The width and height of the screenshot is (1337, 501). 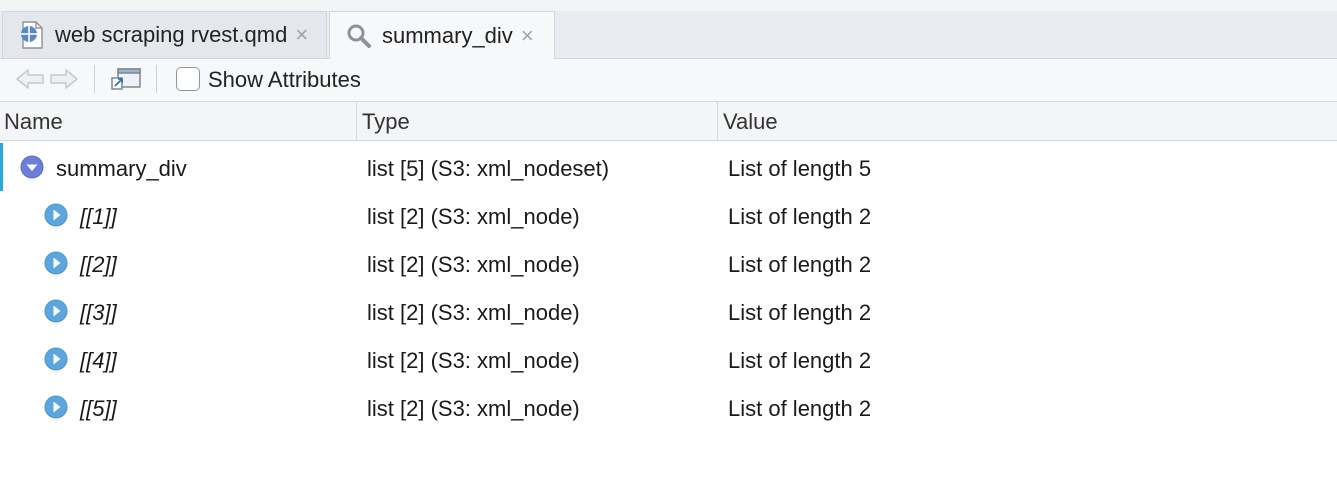 I want to click on column-type-header: Type, so click(x=536, y=121).